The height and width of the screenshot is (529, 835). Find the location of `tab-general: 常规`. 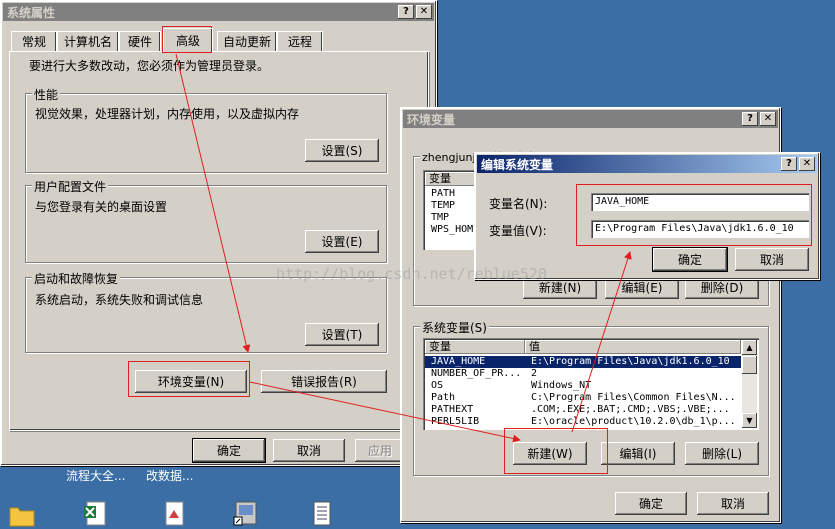

tab-general: 常规 is located at coordinates (34, 41).